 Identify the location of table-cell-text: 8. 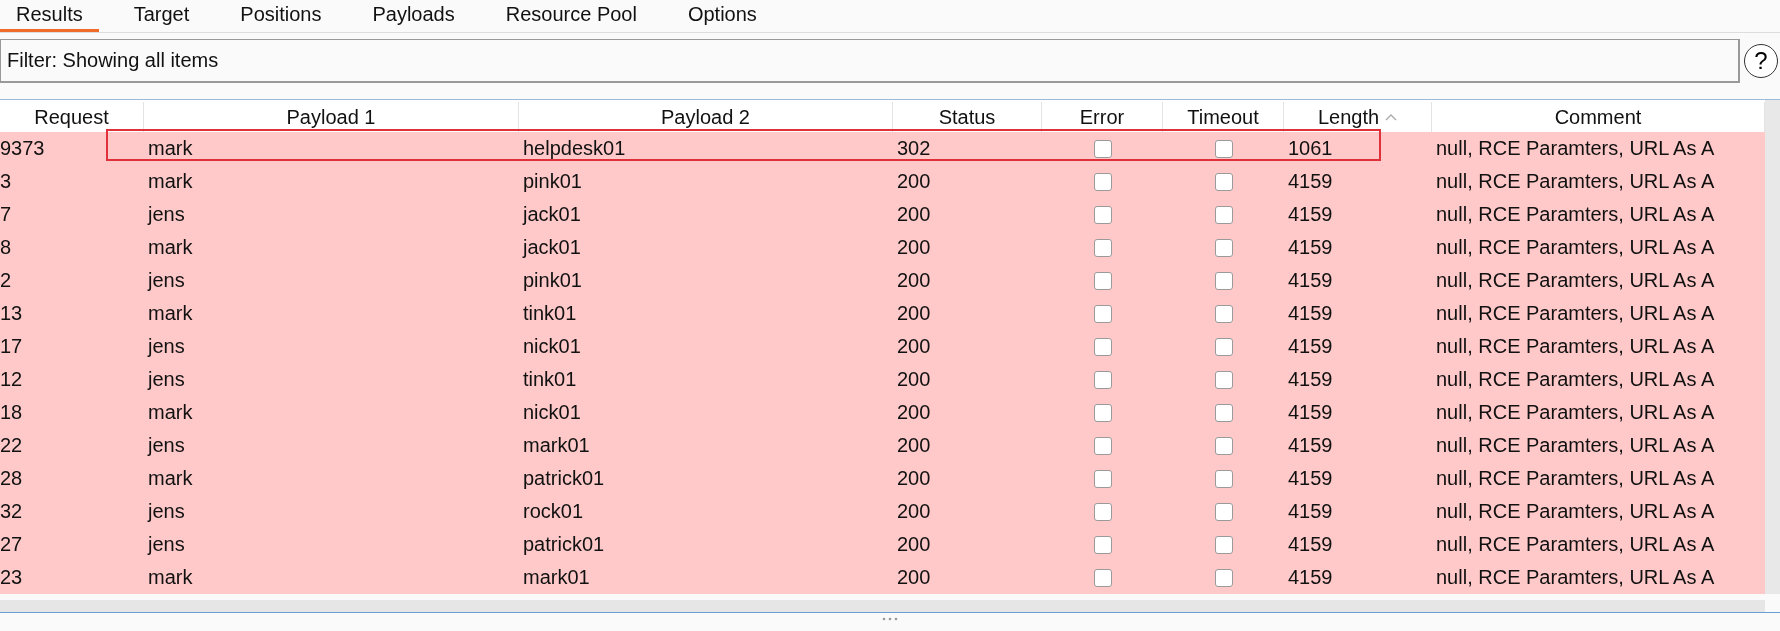
(6, 247).